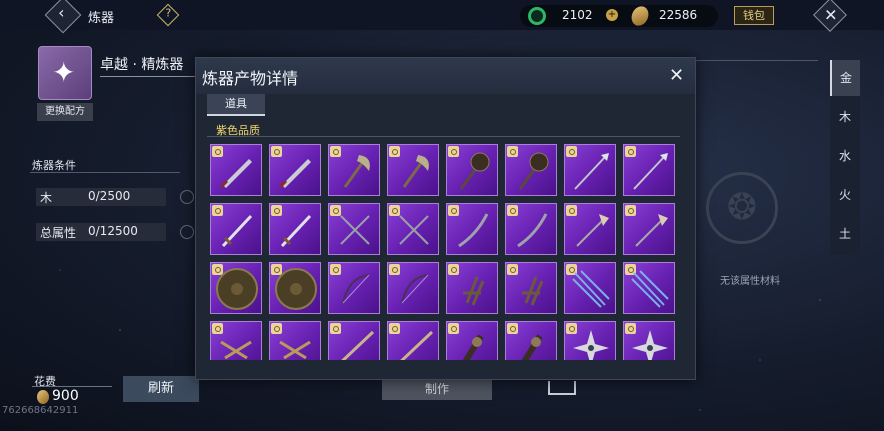 Image resolution: width=884 pixels, height=431 pixels. Describe the element at coordinates (46, 198) in the screenshot. I see `condition-label: 木` at that location.